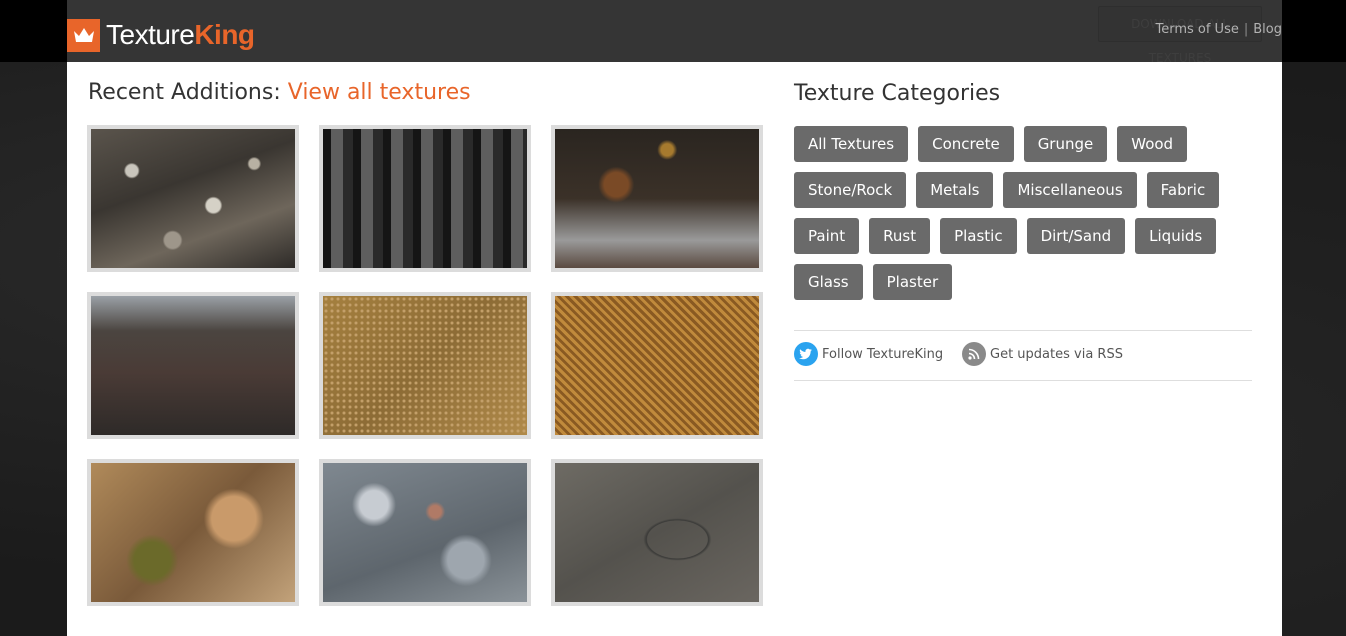  What do you see at coordinates (425, 198) in the screenshot?
I see `texture-thumb-burnt-wood` at bounding box center [425, 198].